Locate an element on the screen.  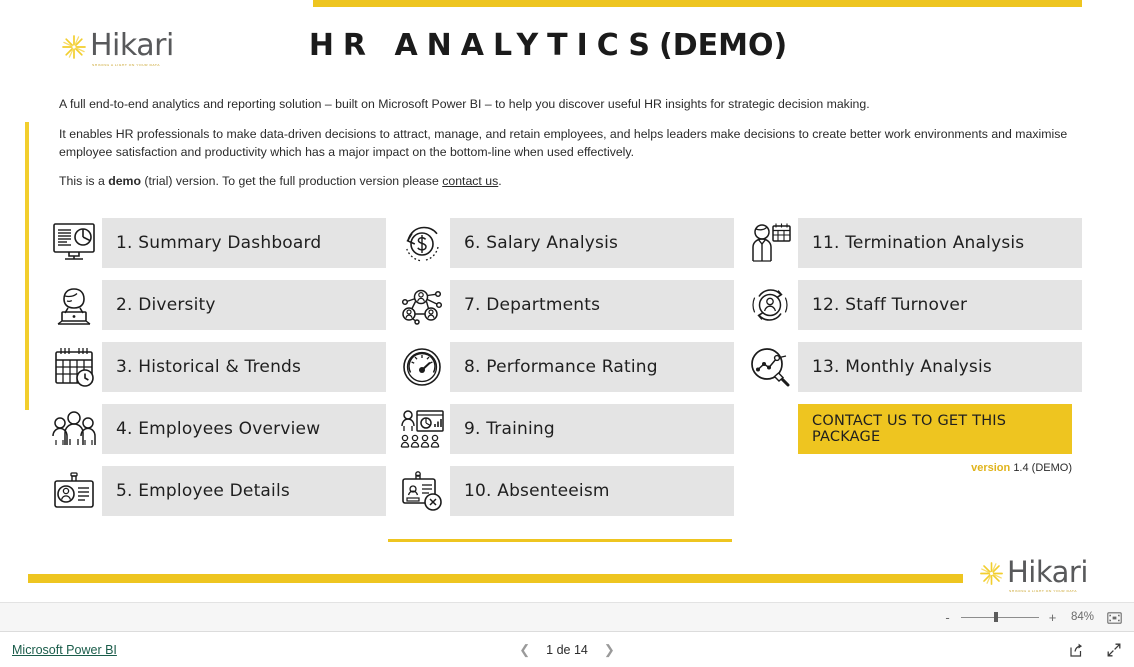
menu-item-diversity: 2. Diversity is located at coordinates (216, 305).